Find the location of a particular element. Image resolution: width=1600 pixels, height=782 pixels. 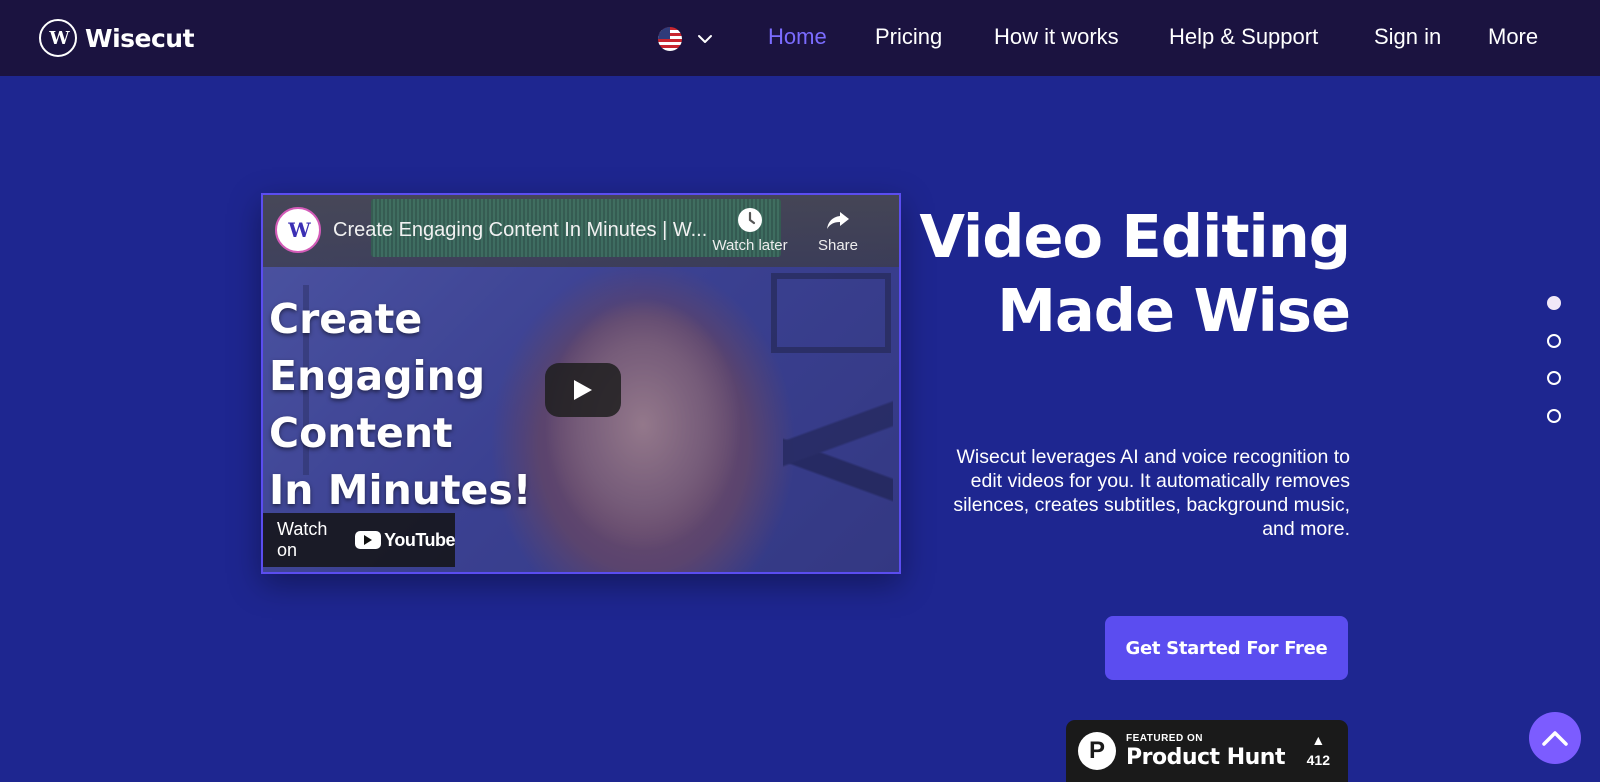

youtube-logo: YouTube is located at coordinates (405, 540).